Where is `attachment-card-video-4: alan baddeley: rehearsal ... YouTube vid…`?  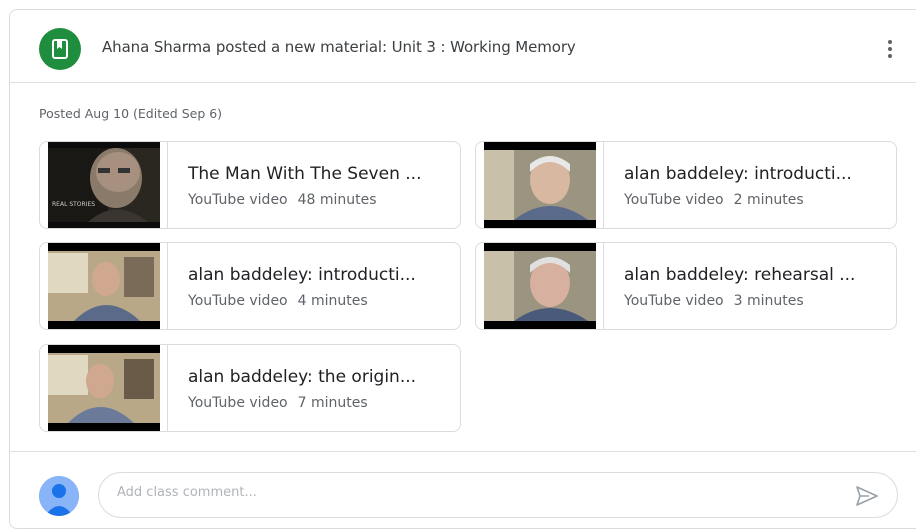
attachment-card-video-4: alan baddeley: rehearsal ... YouTube vid… is located at coordinates (686, 286).